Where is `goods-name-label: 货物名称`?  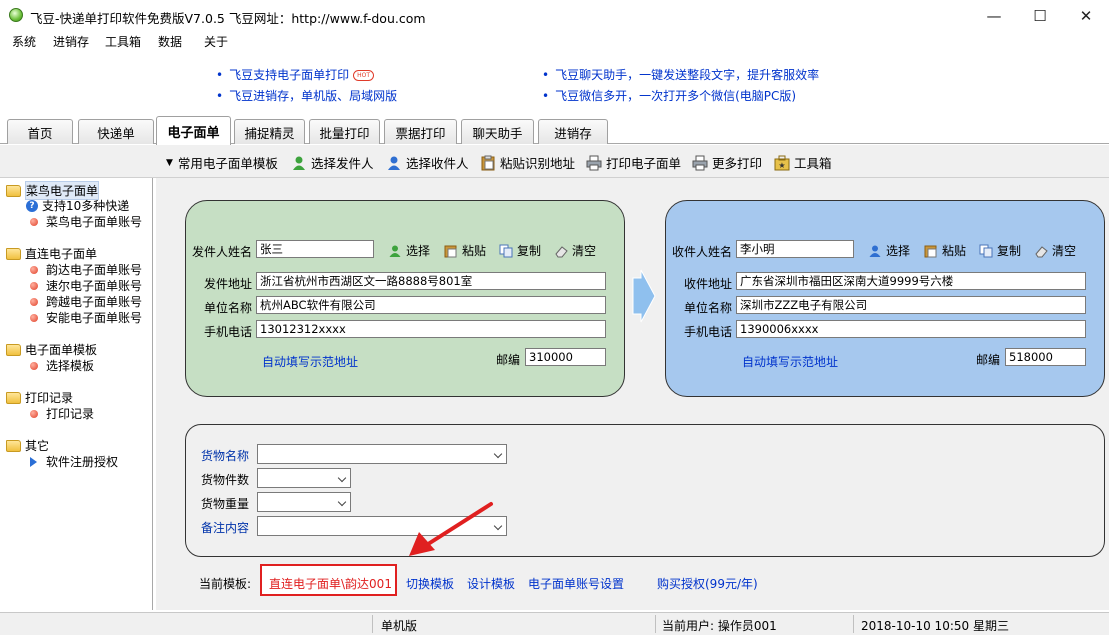 goods-name-label: 货物名称 is located at coordinates (225, 455).